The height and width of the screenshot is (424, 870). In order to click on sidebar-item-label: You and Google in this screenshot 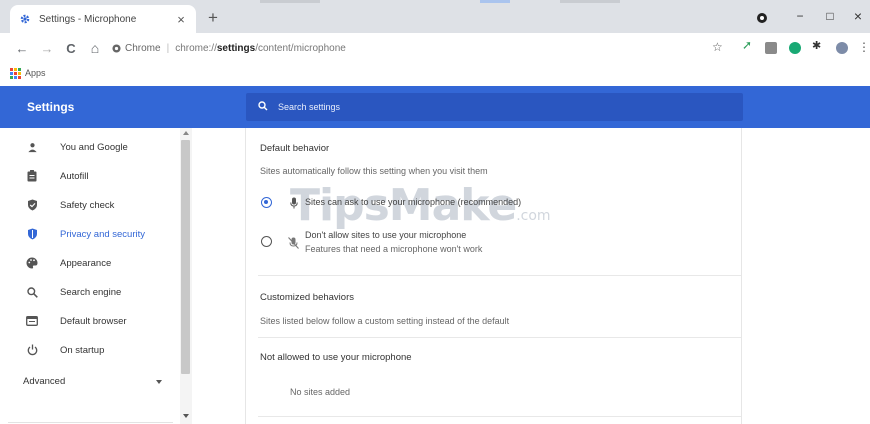, I will do `click(94, 147)`.